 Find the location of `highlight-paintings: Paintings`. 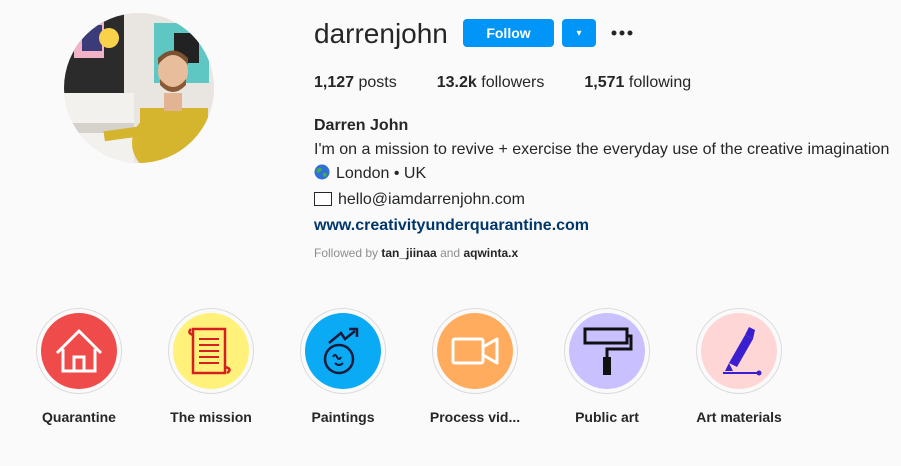

highlight-paintings: Paintings is located at coordinates (343, 367).